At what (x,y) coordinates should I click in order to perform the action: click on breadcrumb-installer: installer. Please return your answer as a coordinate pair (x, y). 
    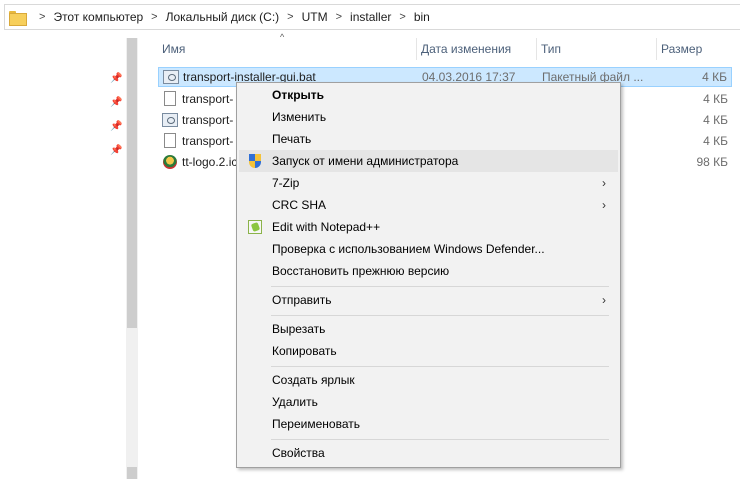
    Looking at the image, I should click on (370, 17).